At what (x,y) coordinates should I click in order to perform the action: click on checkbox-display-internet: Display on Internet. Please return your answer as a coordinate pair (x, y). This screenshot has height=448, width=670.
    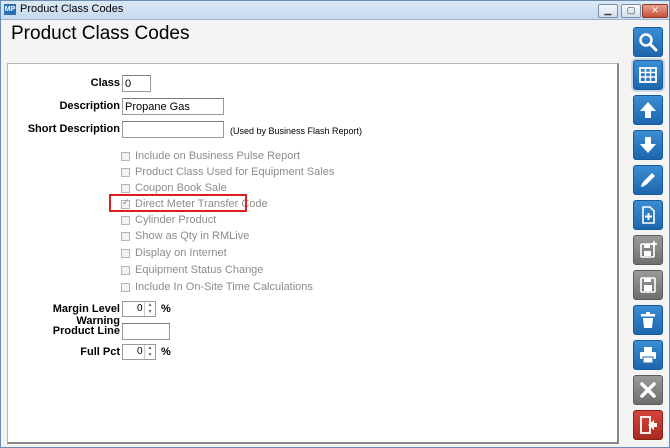
    Looking at the image, I should click on (174, 253).